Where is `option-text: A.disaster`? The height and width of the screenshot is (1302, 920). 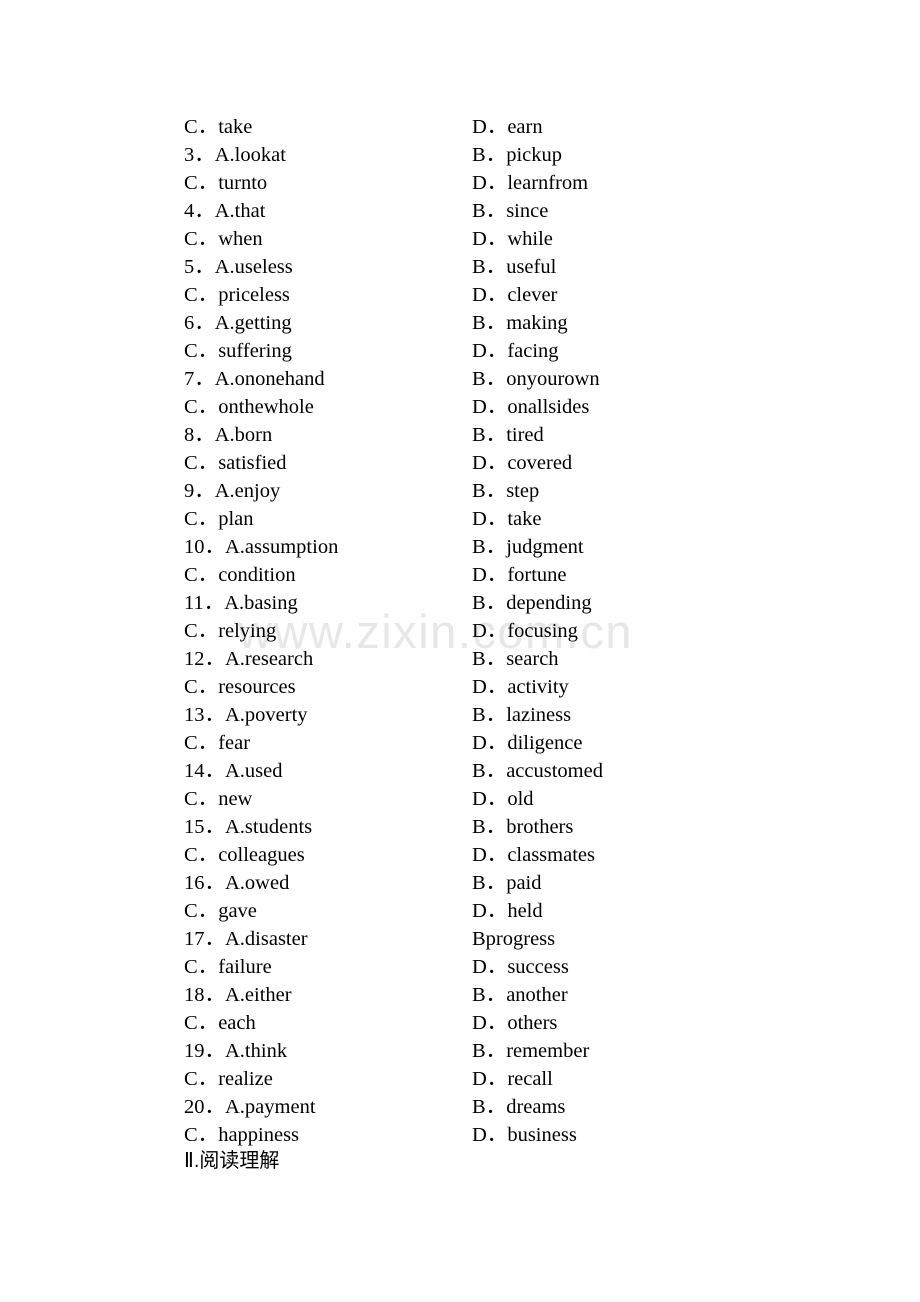
option-text: A.disaster is located at coordinates (266, 939).